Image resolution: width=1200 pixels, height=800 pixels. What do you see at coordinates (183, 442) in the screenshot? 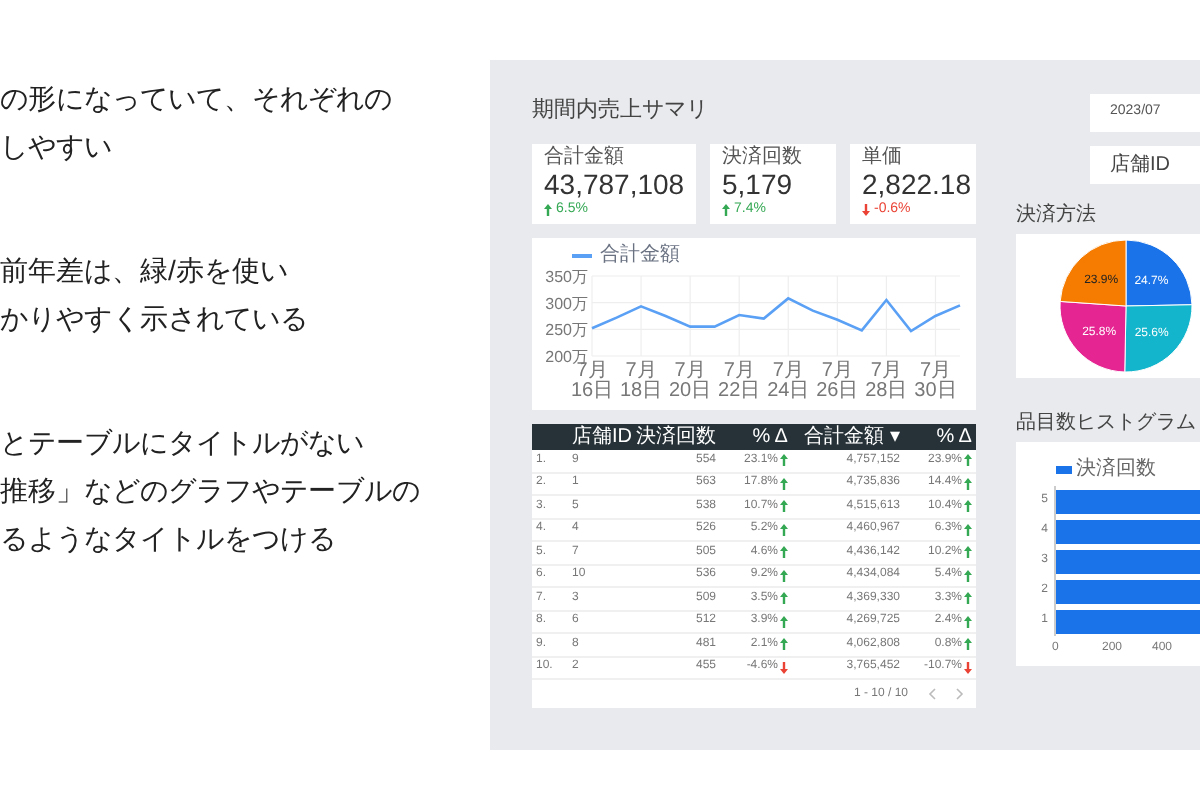
I see `note-line: とテーブルにタイトルがない` at bounding box center [183, 442].